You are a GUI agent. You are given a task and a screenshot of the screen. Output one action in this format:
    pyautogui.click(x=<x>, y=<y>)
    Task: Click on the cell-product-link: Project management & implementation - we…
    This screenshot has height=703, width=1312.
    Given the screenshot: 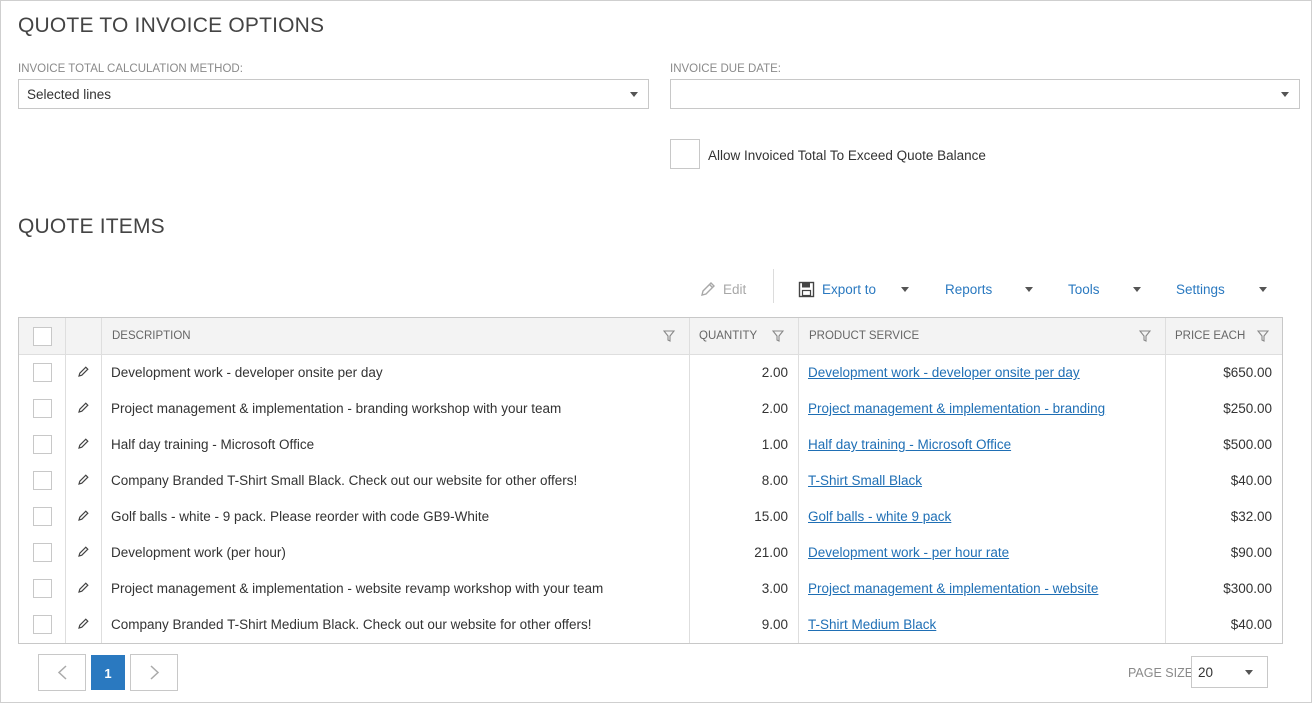 What is the action you would take?
    pyautogui.click(x=953, y=588)
    